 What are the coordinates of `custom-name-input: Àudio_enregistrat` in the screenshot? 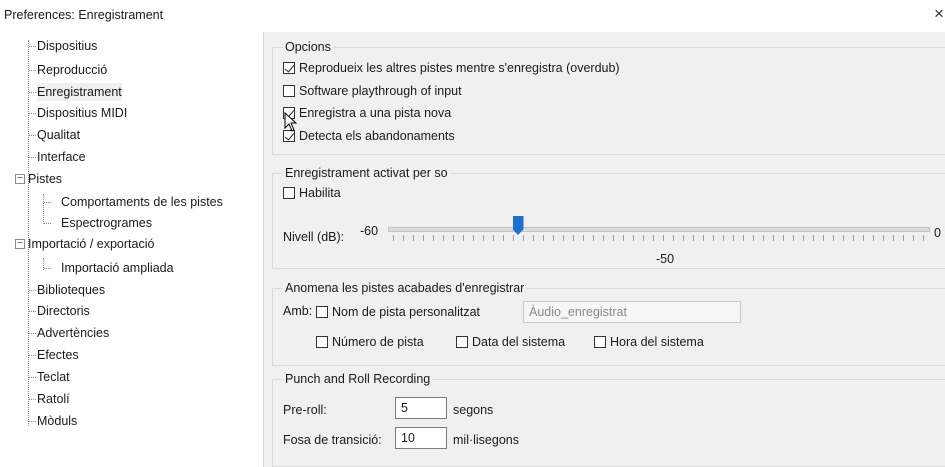 It's located at (632, 312).